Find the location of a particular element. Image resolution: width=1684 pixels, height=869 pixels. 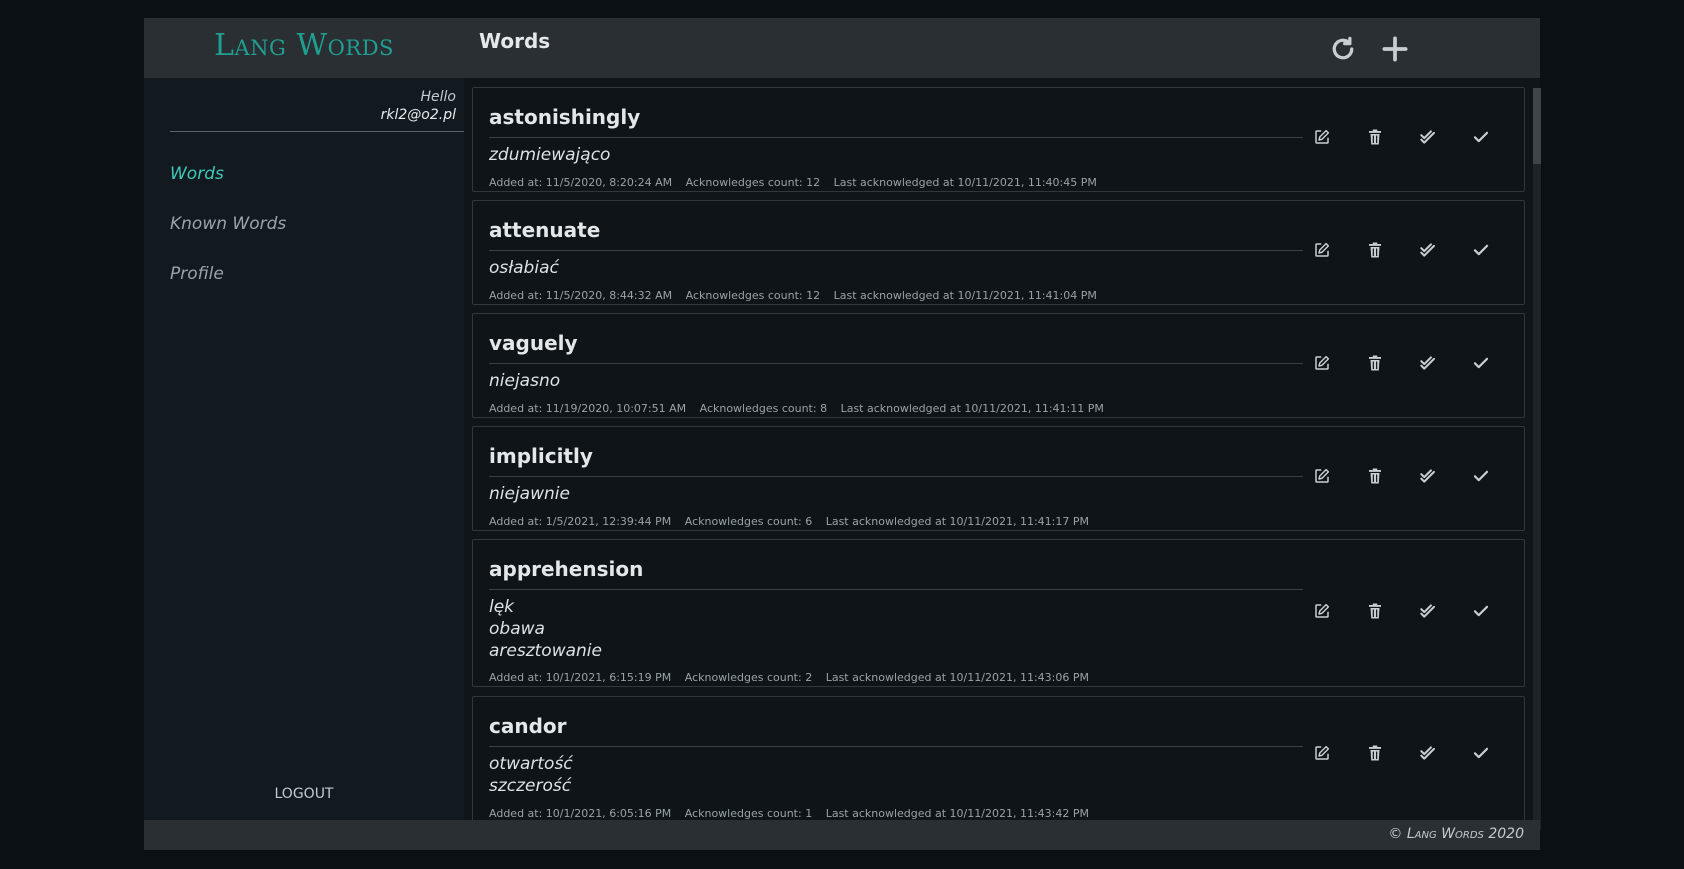

added-at: Added at: 10/1/2021, 6:15:19 PM is located at coordinates (580, 677).